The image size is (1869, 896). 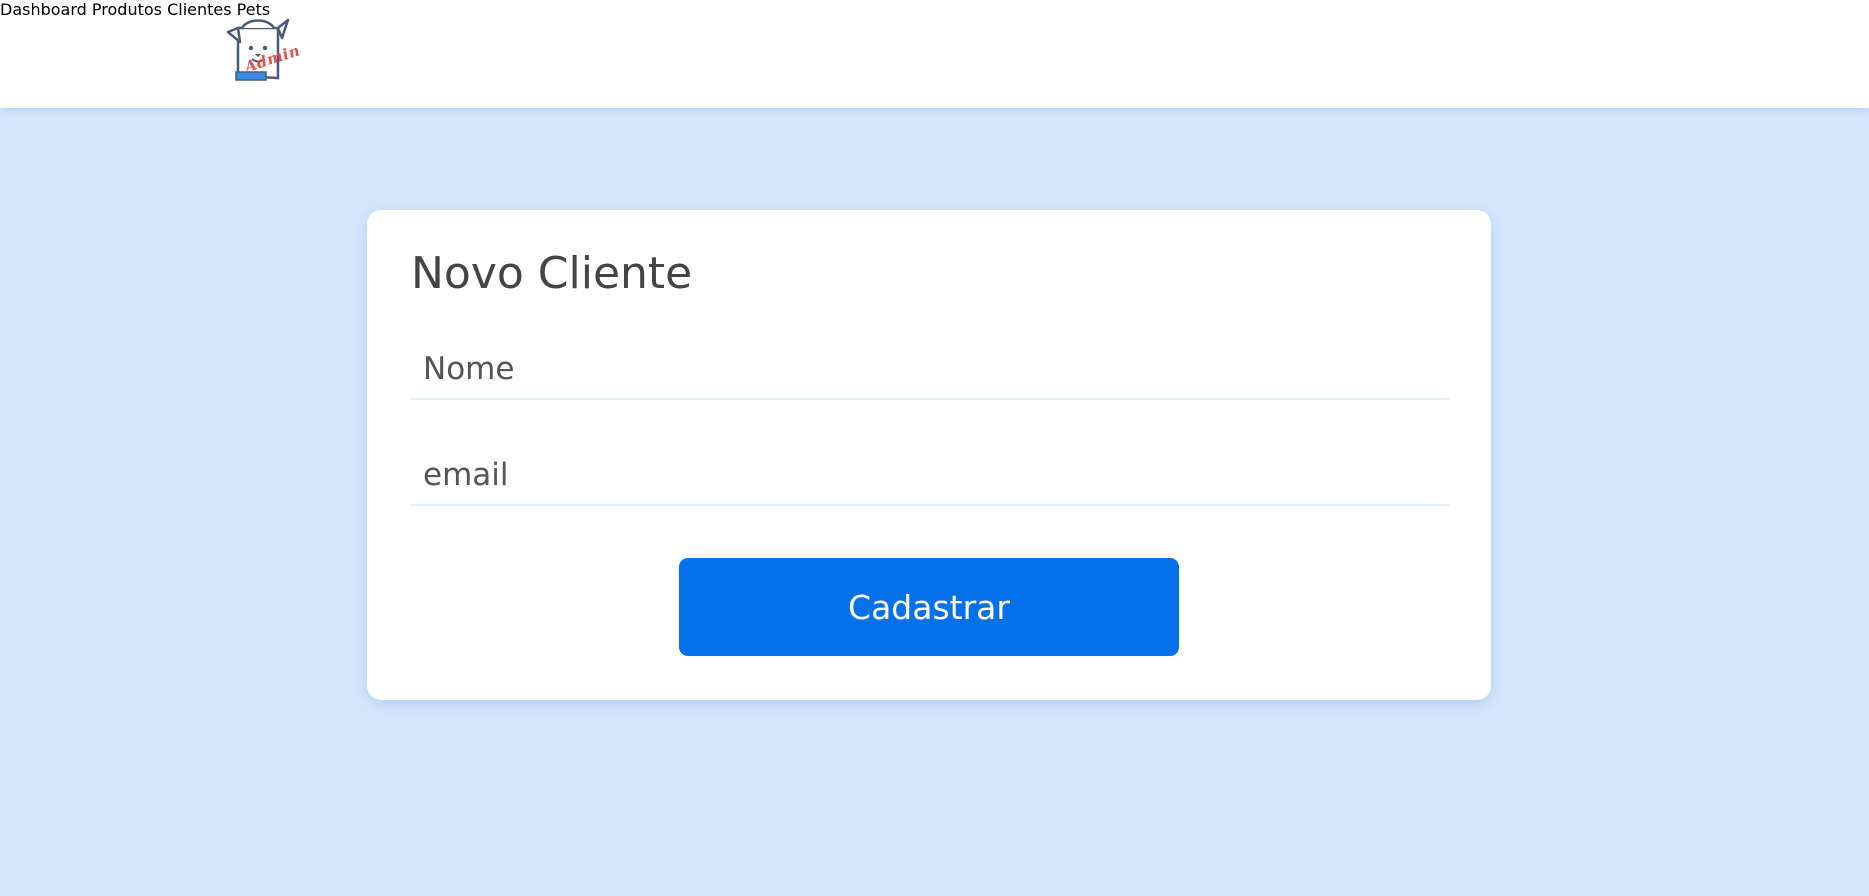 I want to click on name-input, so click(x=930, y=370).